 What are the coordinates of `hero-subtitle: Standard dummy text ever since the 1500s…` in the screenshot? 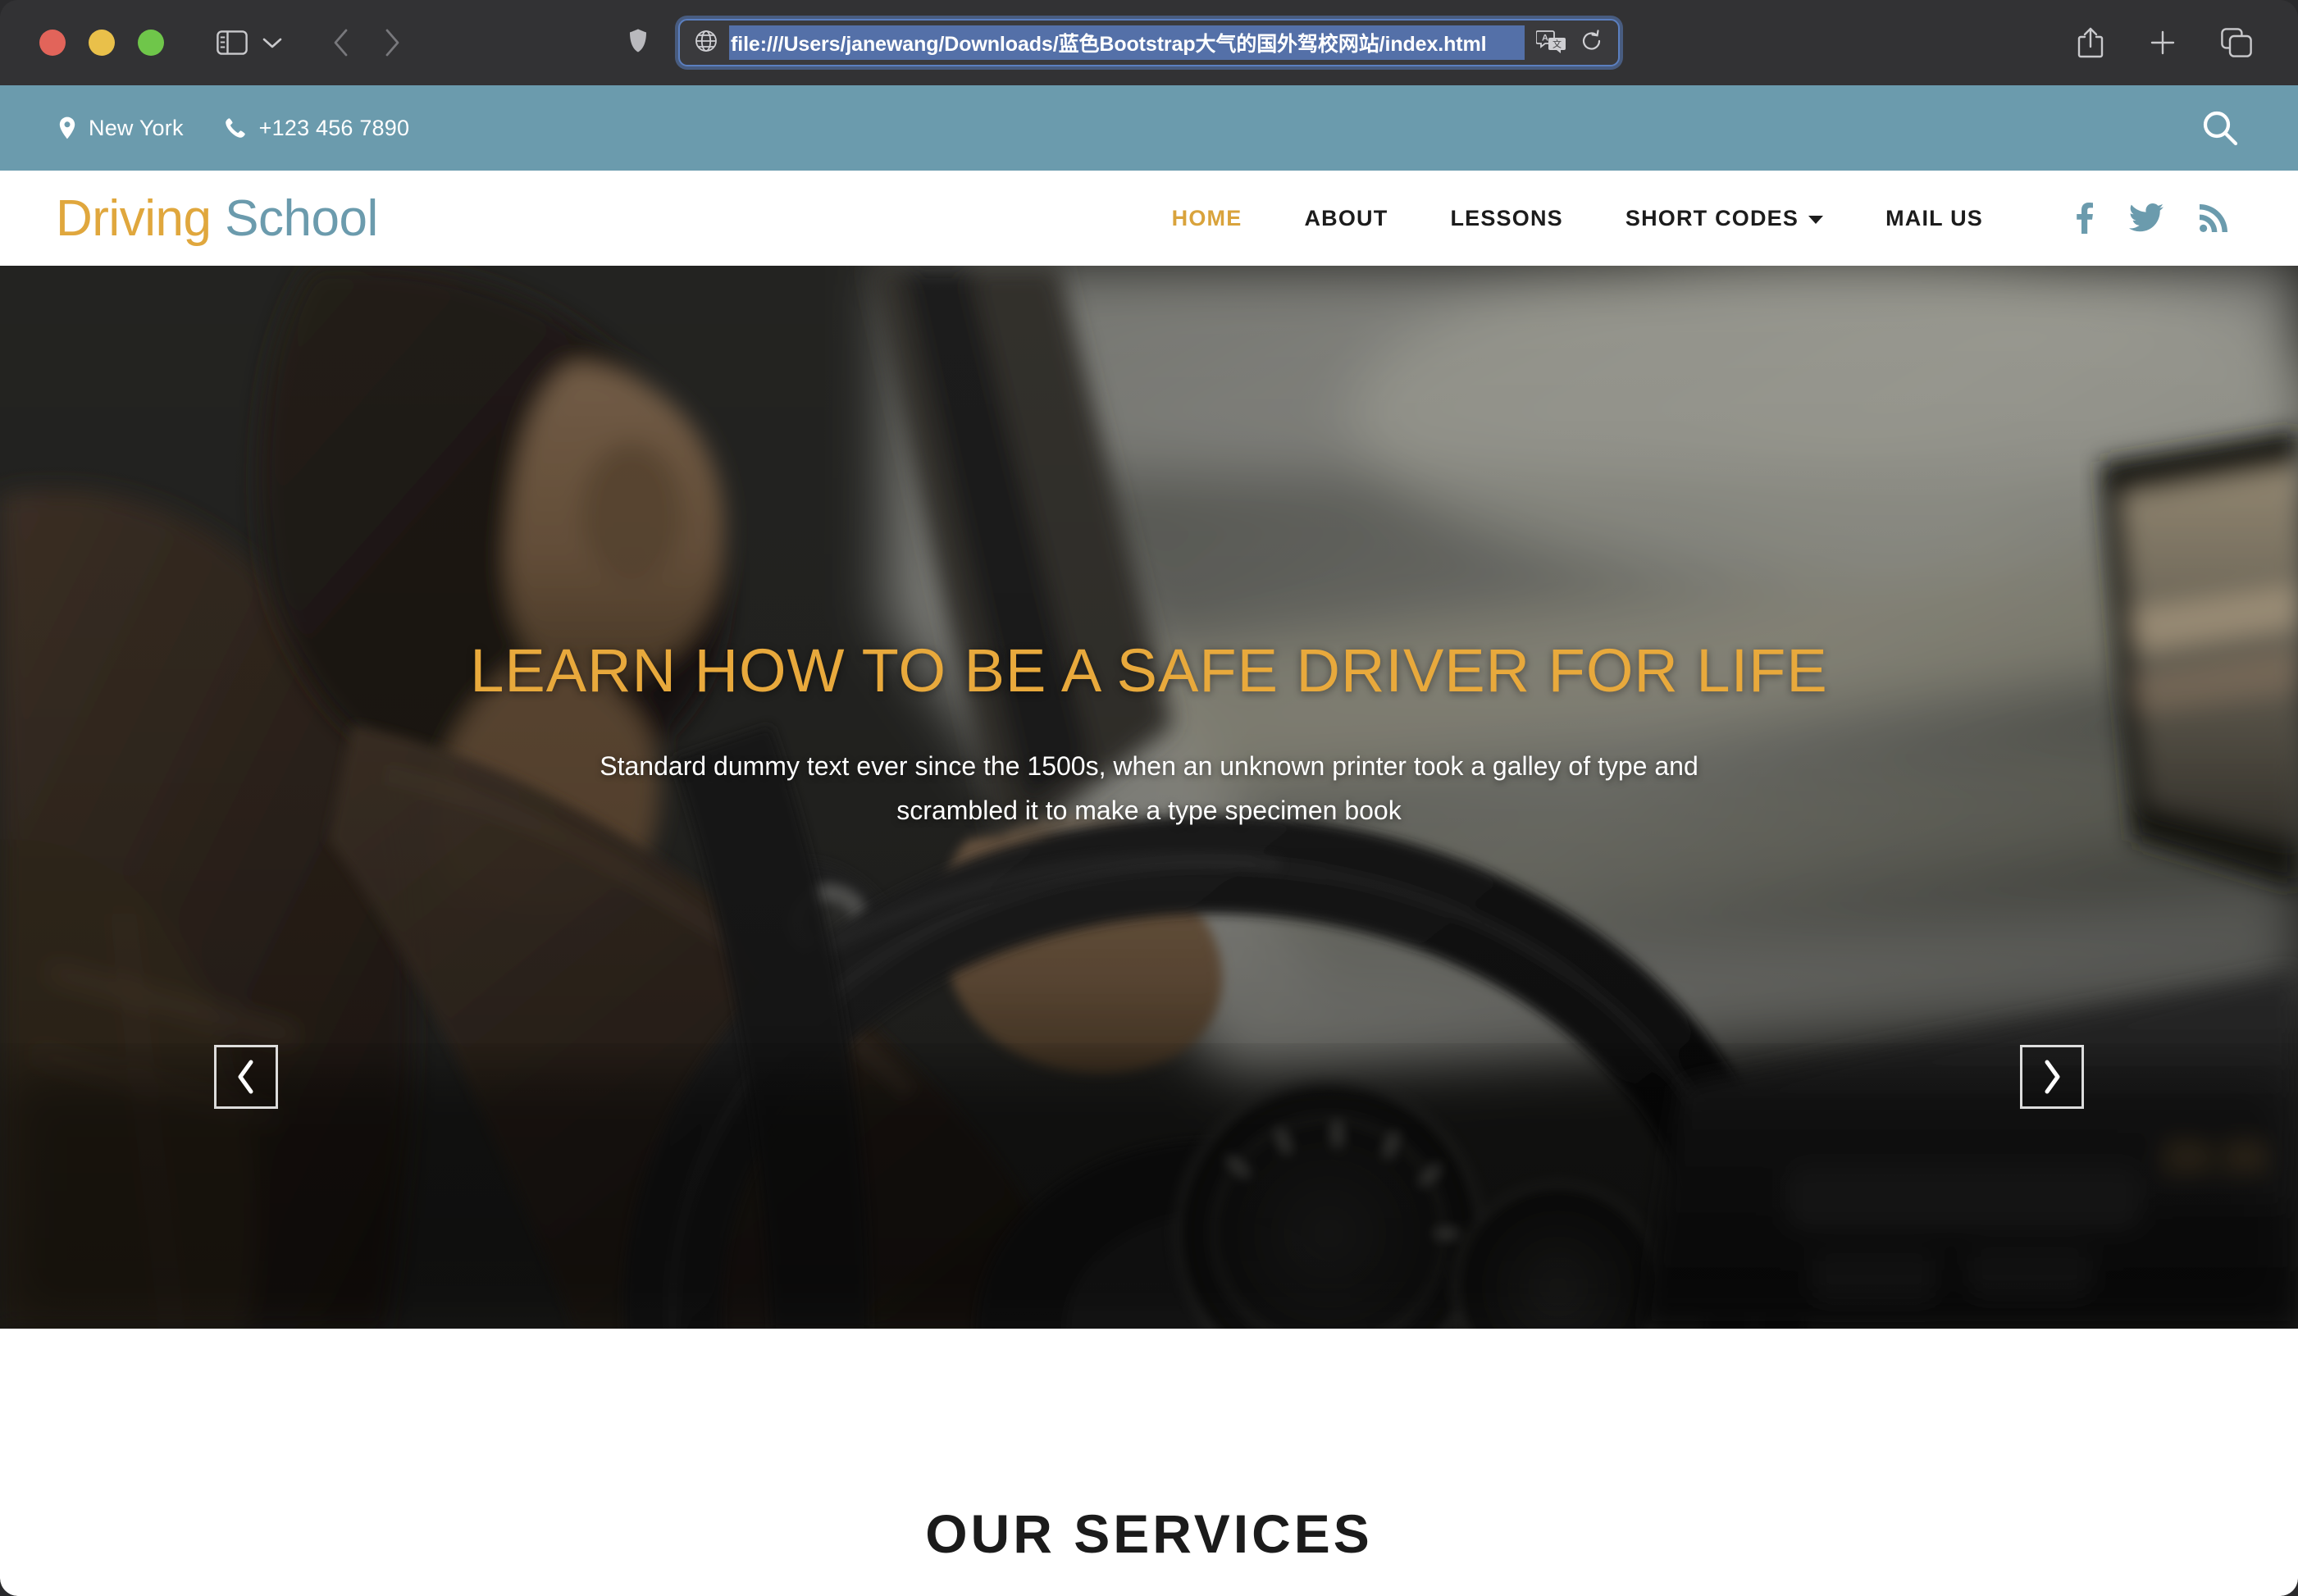 It's located at (1149, 788).